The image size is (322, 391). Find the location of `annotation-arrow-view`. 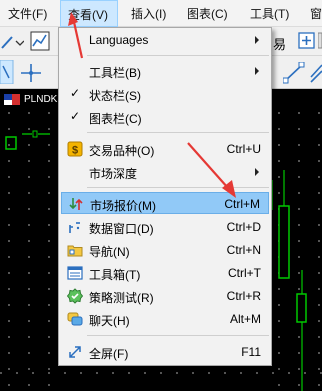

annotation-arrow-view is located at coordinates (73, 19).